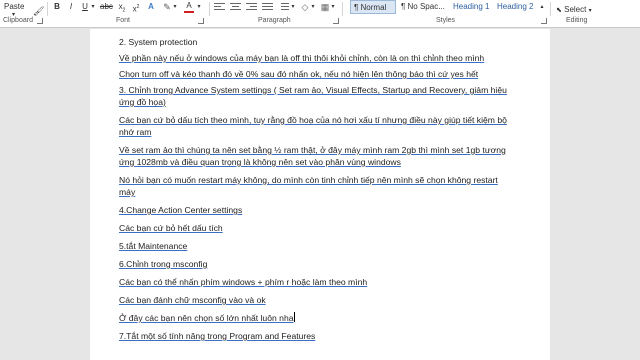 This screenshot has height=360, width=640. What do you see at coordinates (199, 7) in the screenshot?
I see `font-color-dropdown-icon: ▾` at bounding box center [199, 7].